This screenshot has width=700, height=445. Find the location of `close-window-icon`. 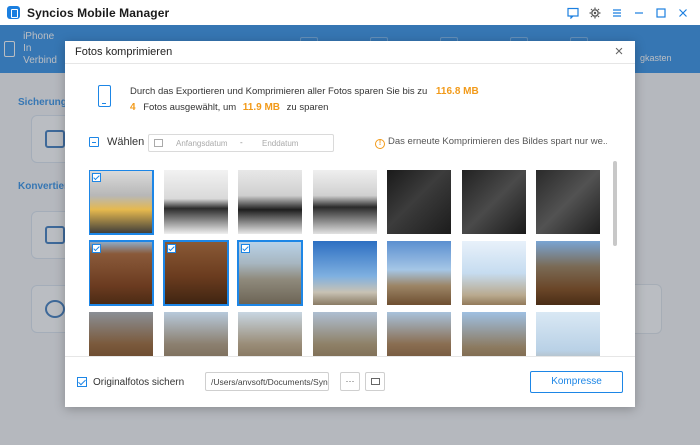

close-window-icon is located at coordinates (683, 12).